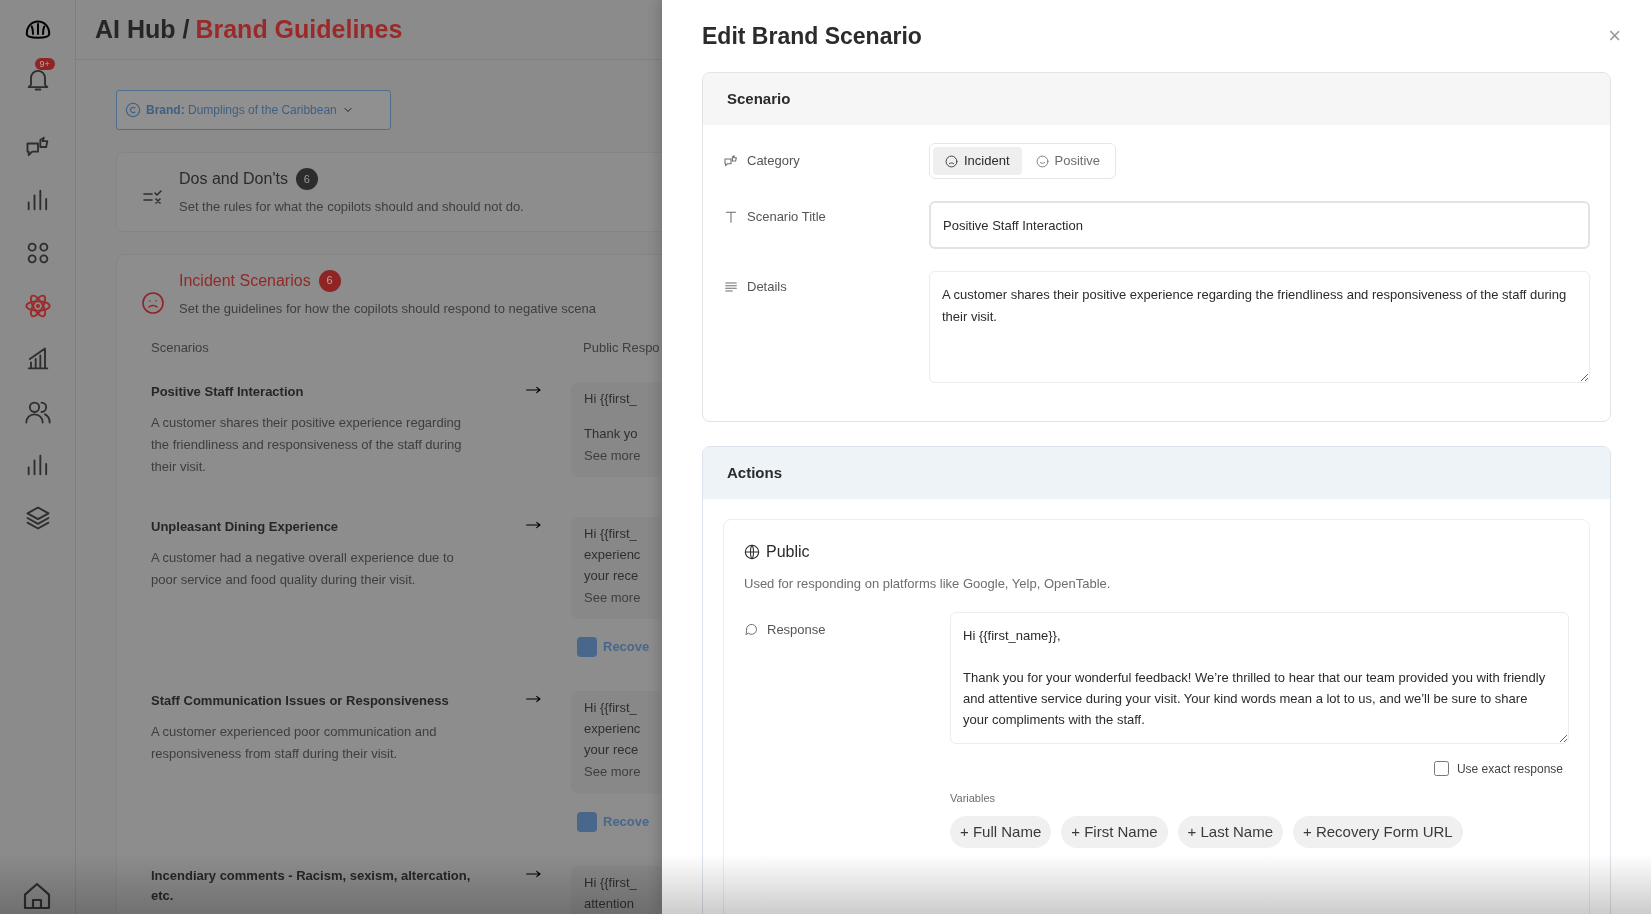 This screenshot has height=914, width=1651. I want to click on copyright-icon, so click(133, 110).